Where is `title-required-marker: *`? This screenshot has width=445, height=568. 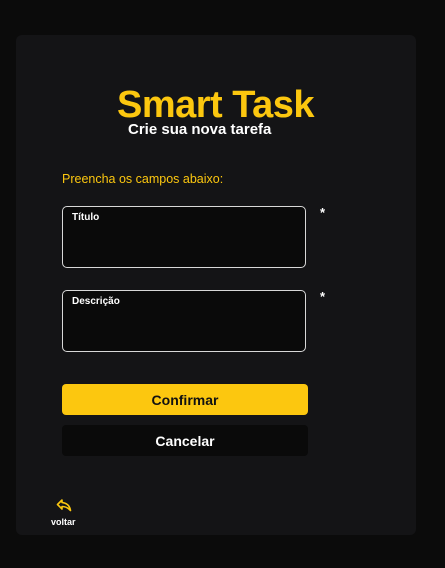 title-required-marker: * is located at coordinates (323, 212).